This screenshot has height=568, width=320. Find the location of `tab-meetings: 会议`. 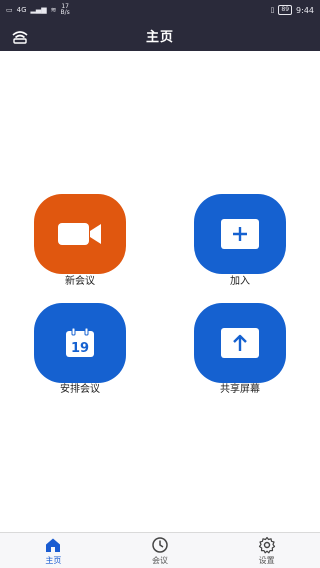

tab-meetings: 会议 is located at coordinates (160, 550).